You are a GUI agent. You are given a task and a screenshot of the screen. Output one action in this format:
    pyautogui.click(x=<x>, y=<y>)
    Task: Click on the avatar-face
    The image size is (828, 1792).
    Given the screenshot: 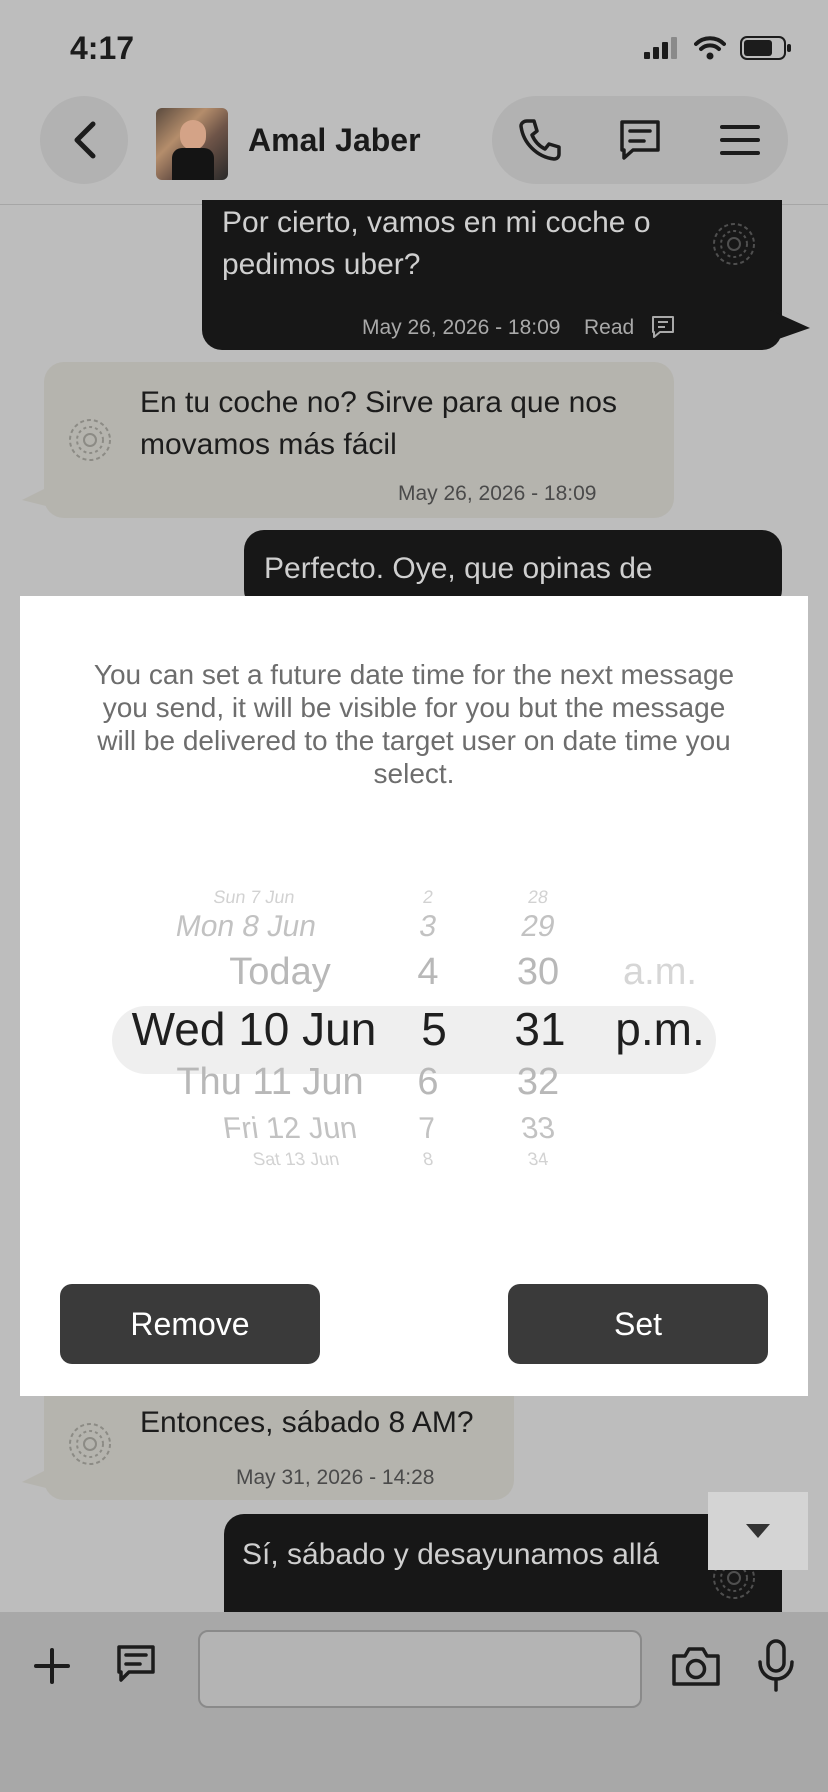 What is the action you would take?
    pyautogui.click(x=193, y=135)
    